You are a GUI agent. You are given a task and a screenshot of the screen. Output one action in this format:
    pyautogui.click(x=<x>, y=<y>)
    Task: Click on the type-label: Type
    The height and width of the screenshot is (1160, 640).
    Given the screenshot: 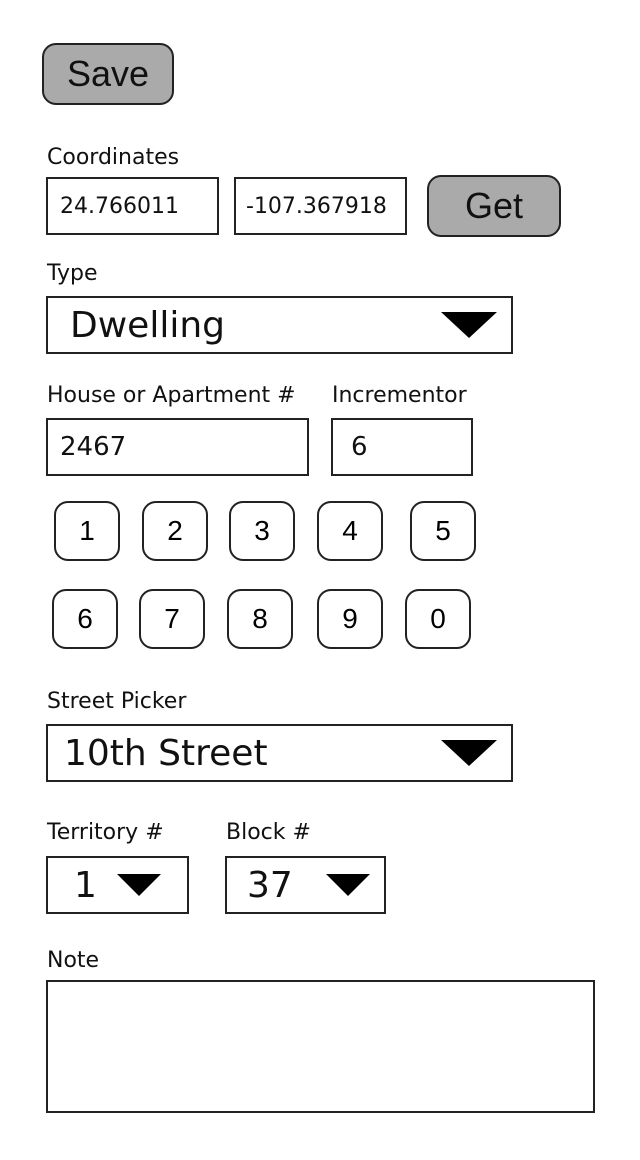 What is the action you would take?
    pyautogui.click(x=72, y=273)
    